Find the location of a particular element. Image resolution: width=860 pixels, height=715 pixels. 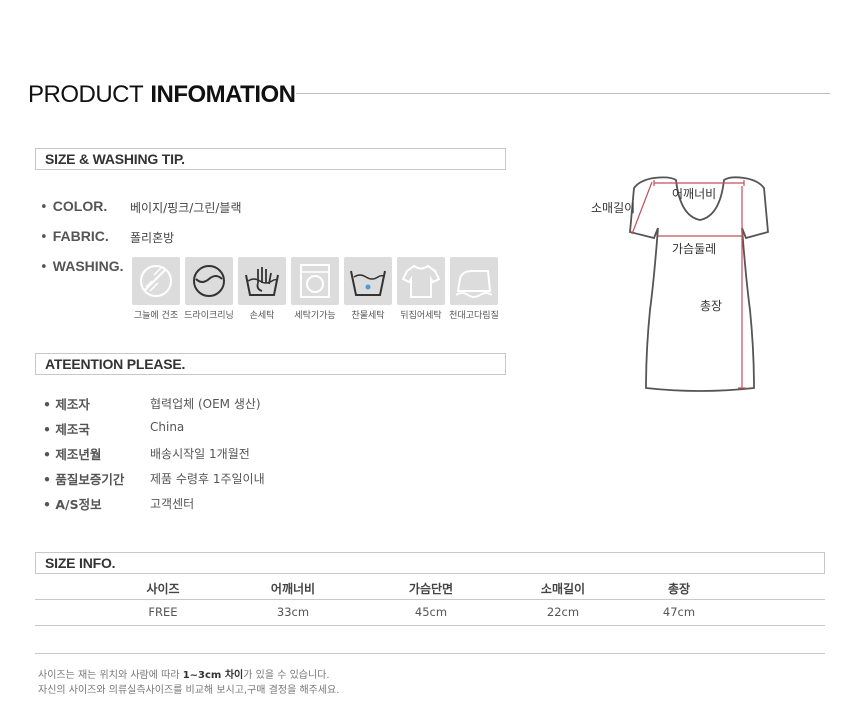

machine-wash-caption: 세탁기가능 is located at coordinates (315, 316).